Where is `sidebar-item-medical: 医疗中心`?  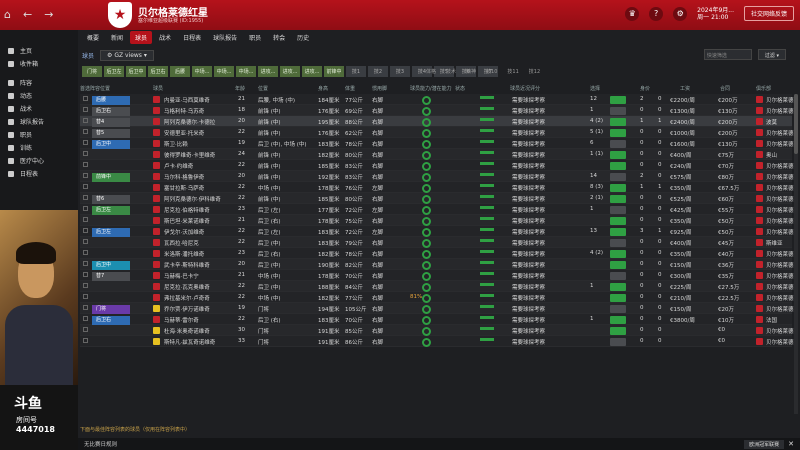 sidebar-item-medical: 医疗中心 is located at coordinates (39, 160).